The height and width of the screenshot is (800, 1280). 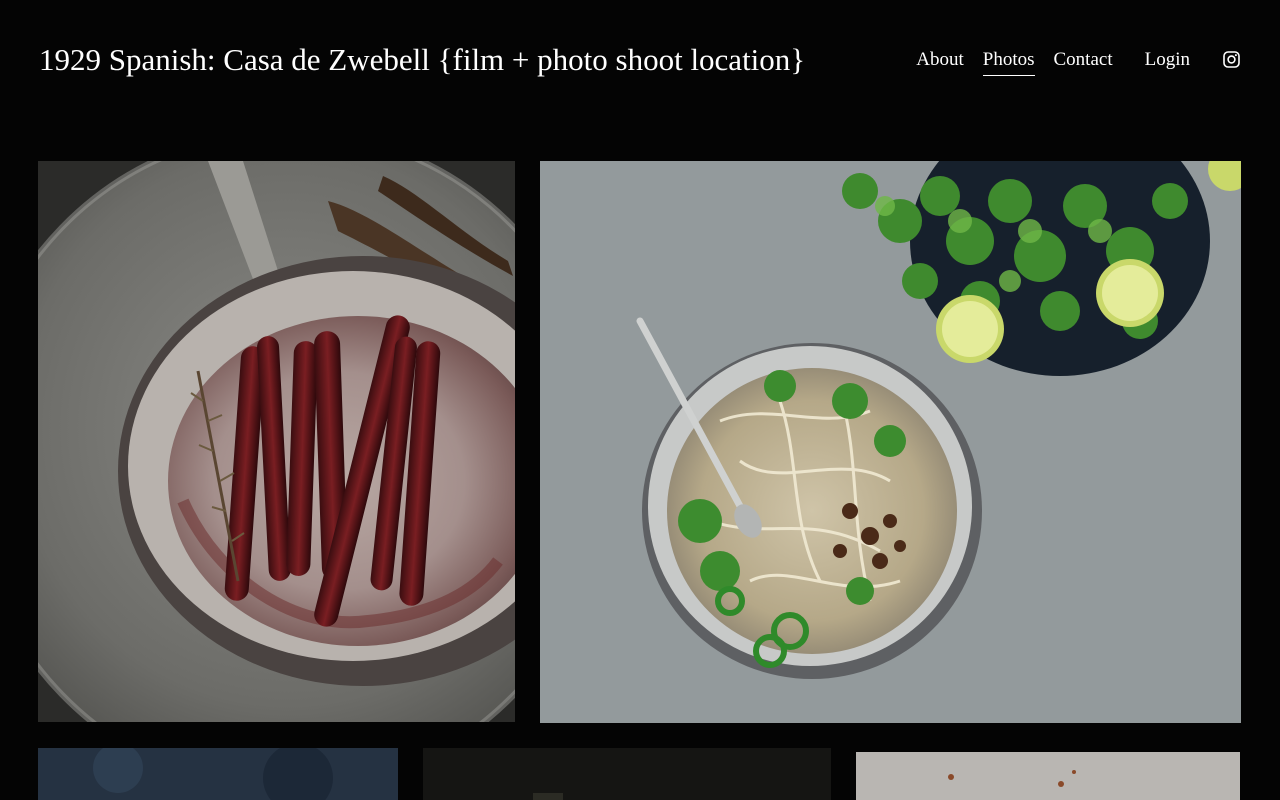 I want to click on instagram-icon, so click(x=1231, y=59).